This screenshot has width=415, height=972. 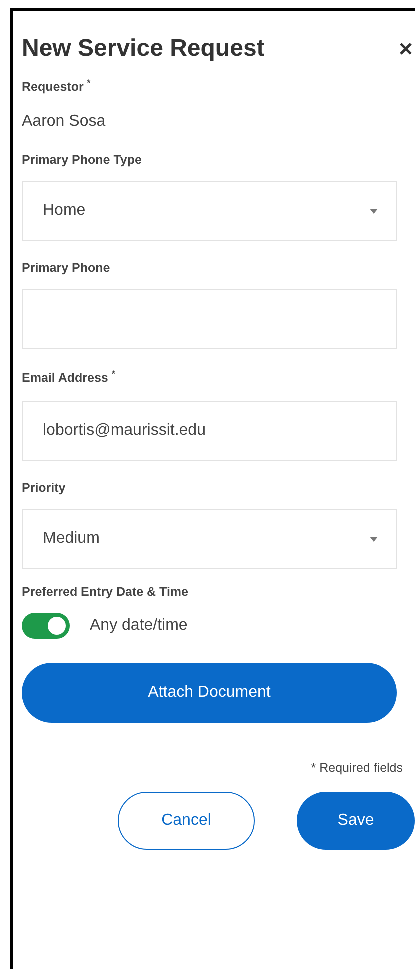 What do you see at coordinates (44, 488) in the screenshot?
I see `field-label: Priority` at bounding box center [44, 488].